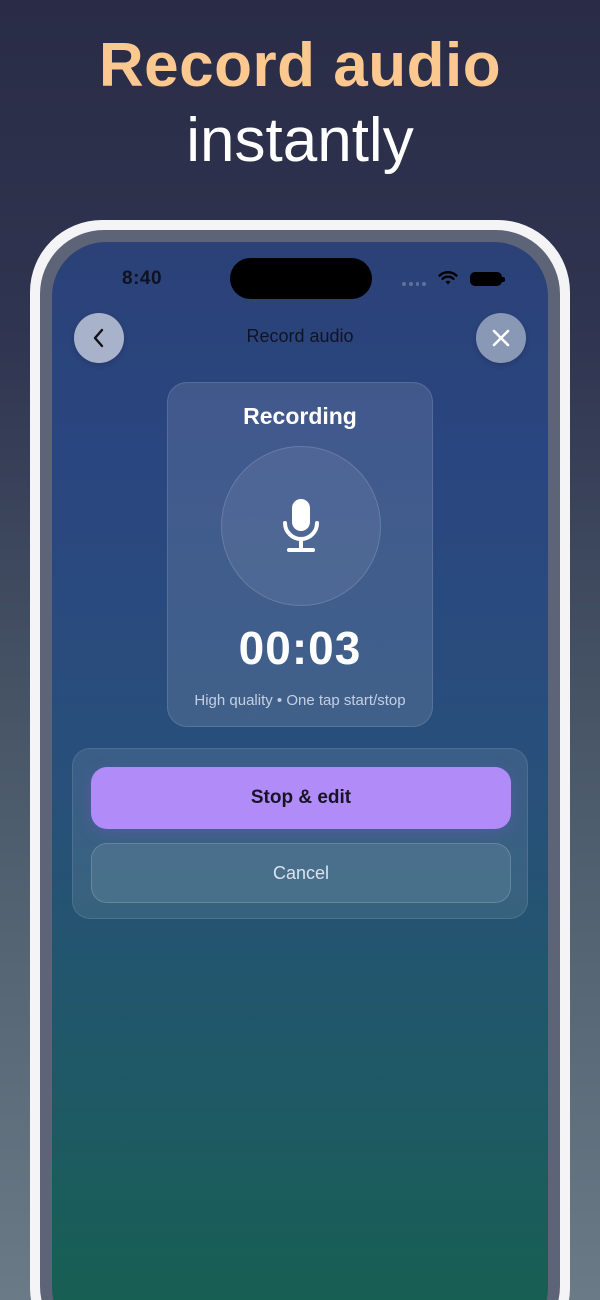  I want to click on microphone-icon, so click(301, 525).